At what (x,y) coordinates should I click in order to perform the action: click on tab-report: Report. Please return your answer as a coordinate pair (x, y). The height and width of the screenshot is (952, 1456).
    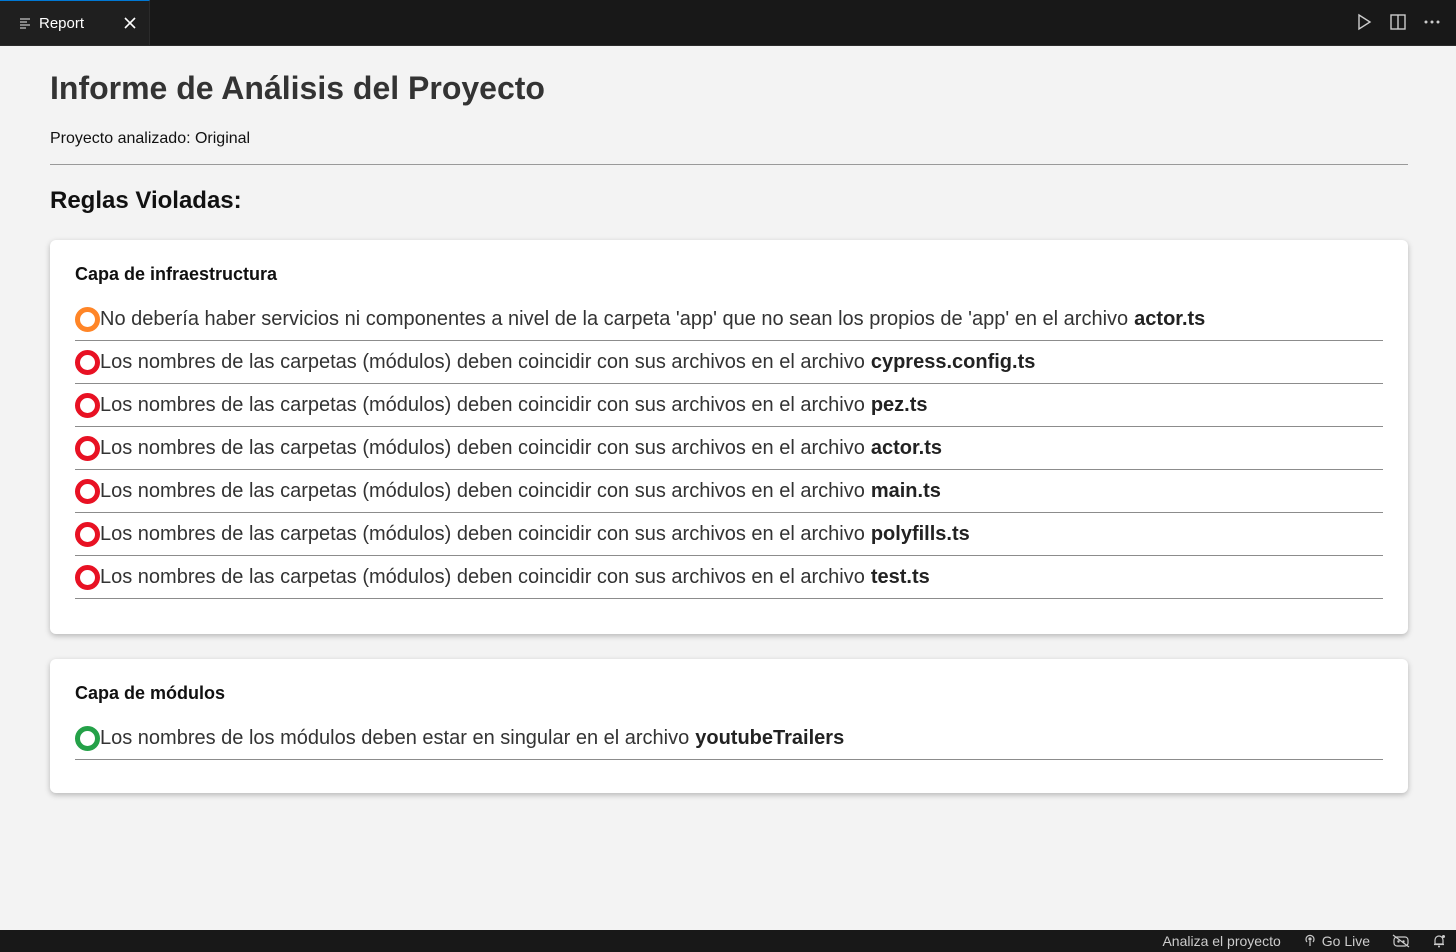
    Looking at the image, I should click on (75, 22).